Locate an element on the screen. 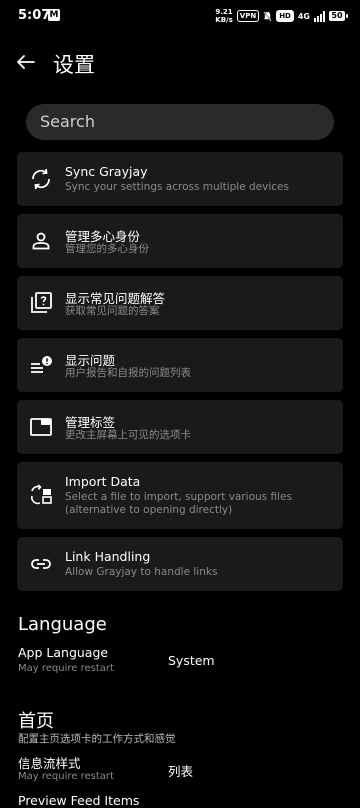 The image size is (360, 808). app-language-label: App Language is located at coordinates (63, 652).